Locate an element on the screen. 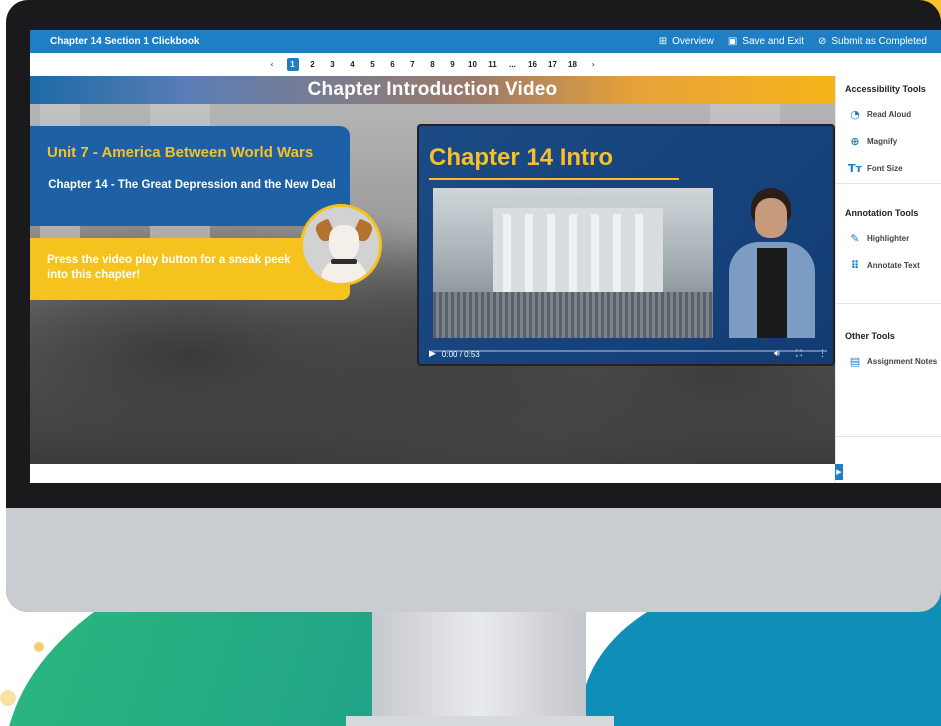 The height and width of the screenshot is (726, 941). next-page-button: › is located at coordinates (593, 64).